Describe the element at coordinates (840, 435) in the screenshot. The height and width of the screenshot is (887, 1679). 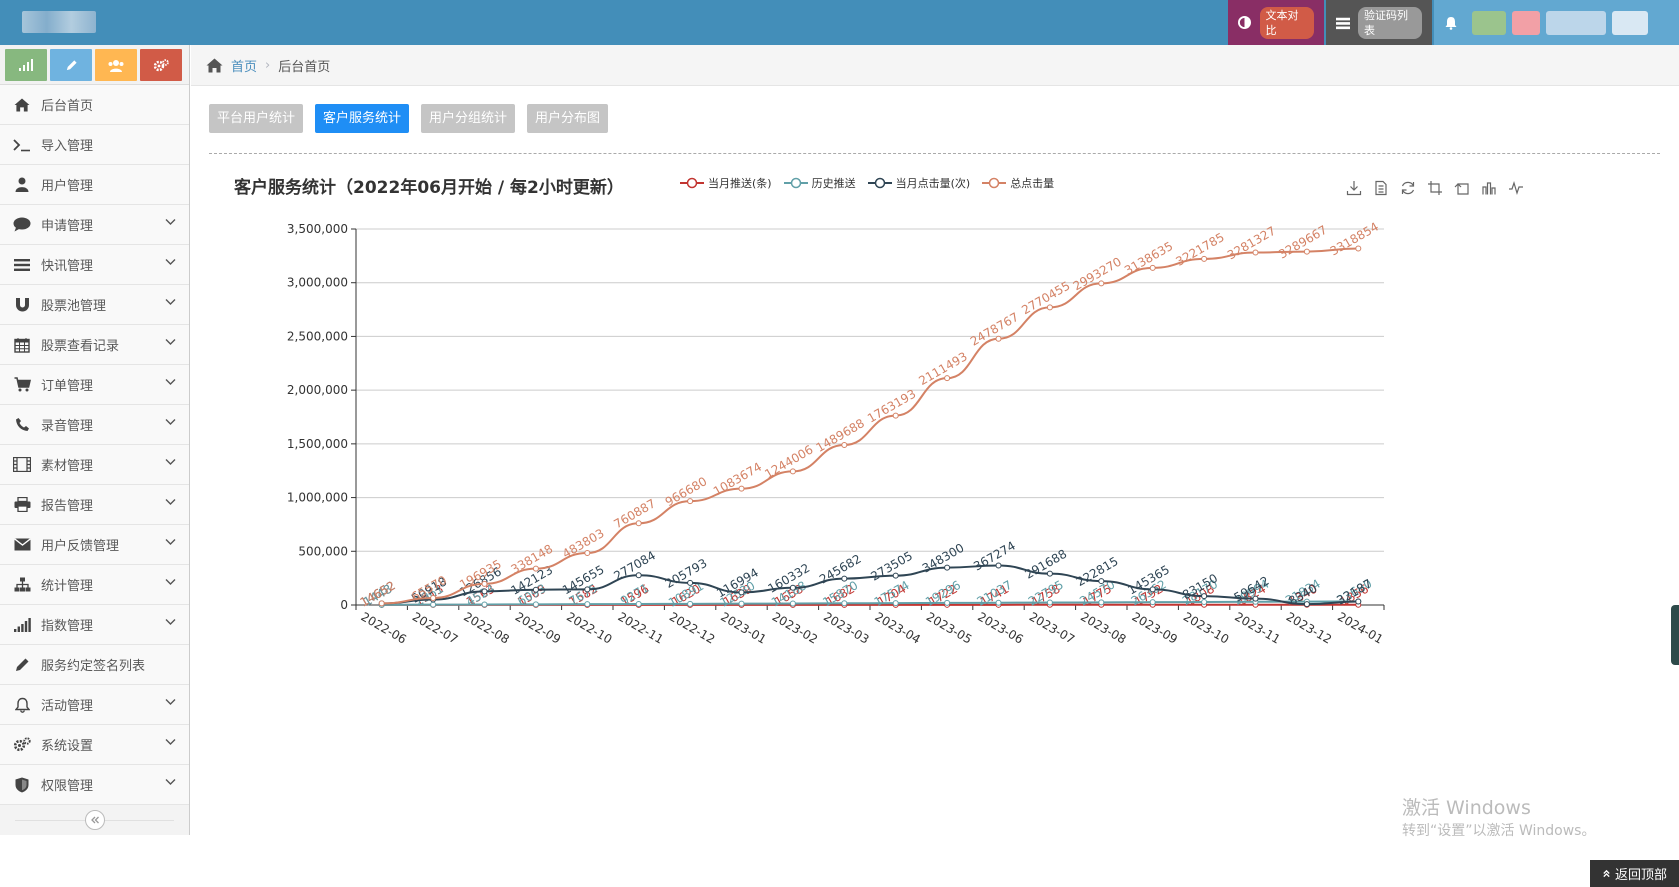
I see `data-label: 1489688` at that location.